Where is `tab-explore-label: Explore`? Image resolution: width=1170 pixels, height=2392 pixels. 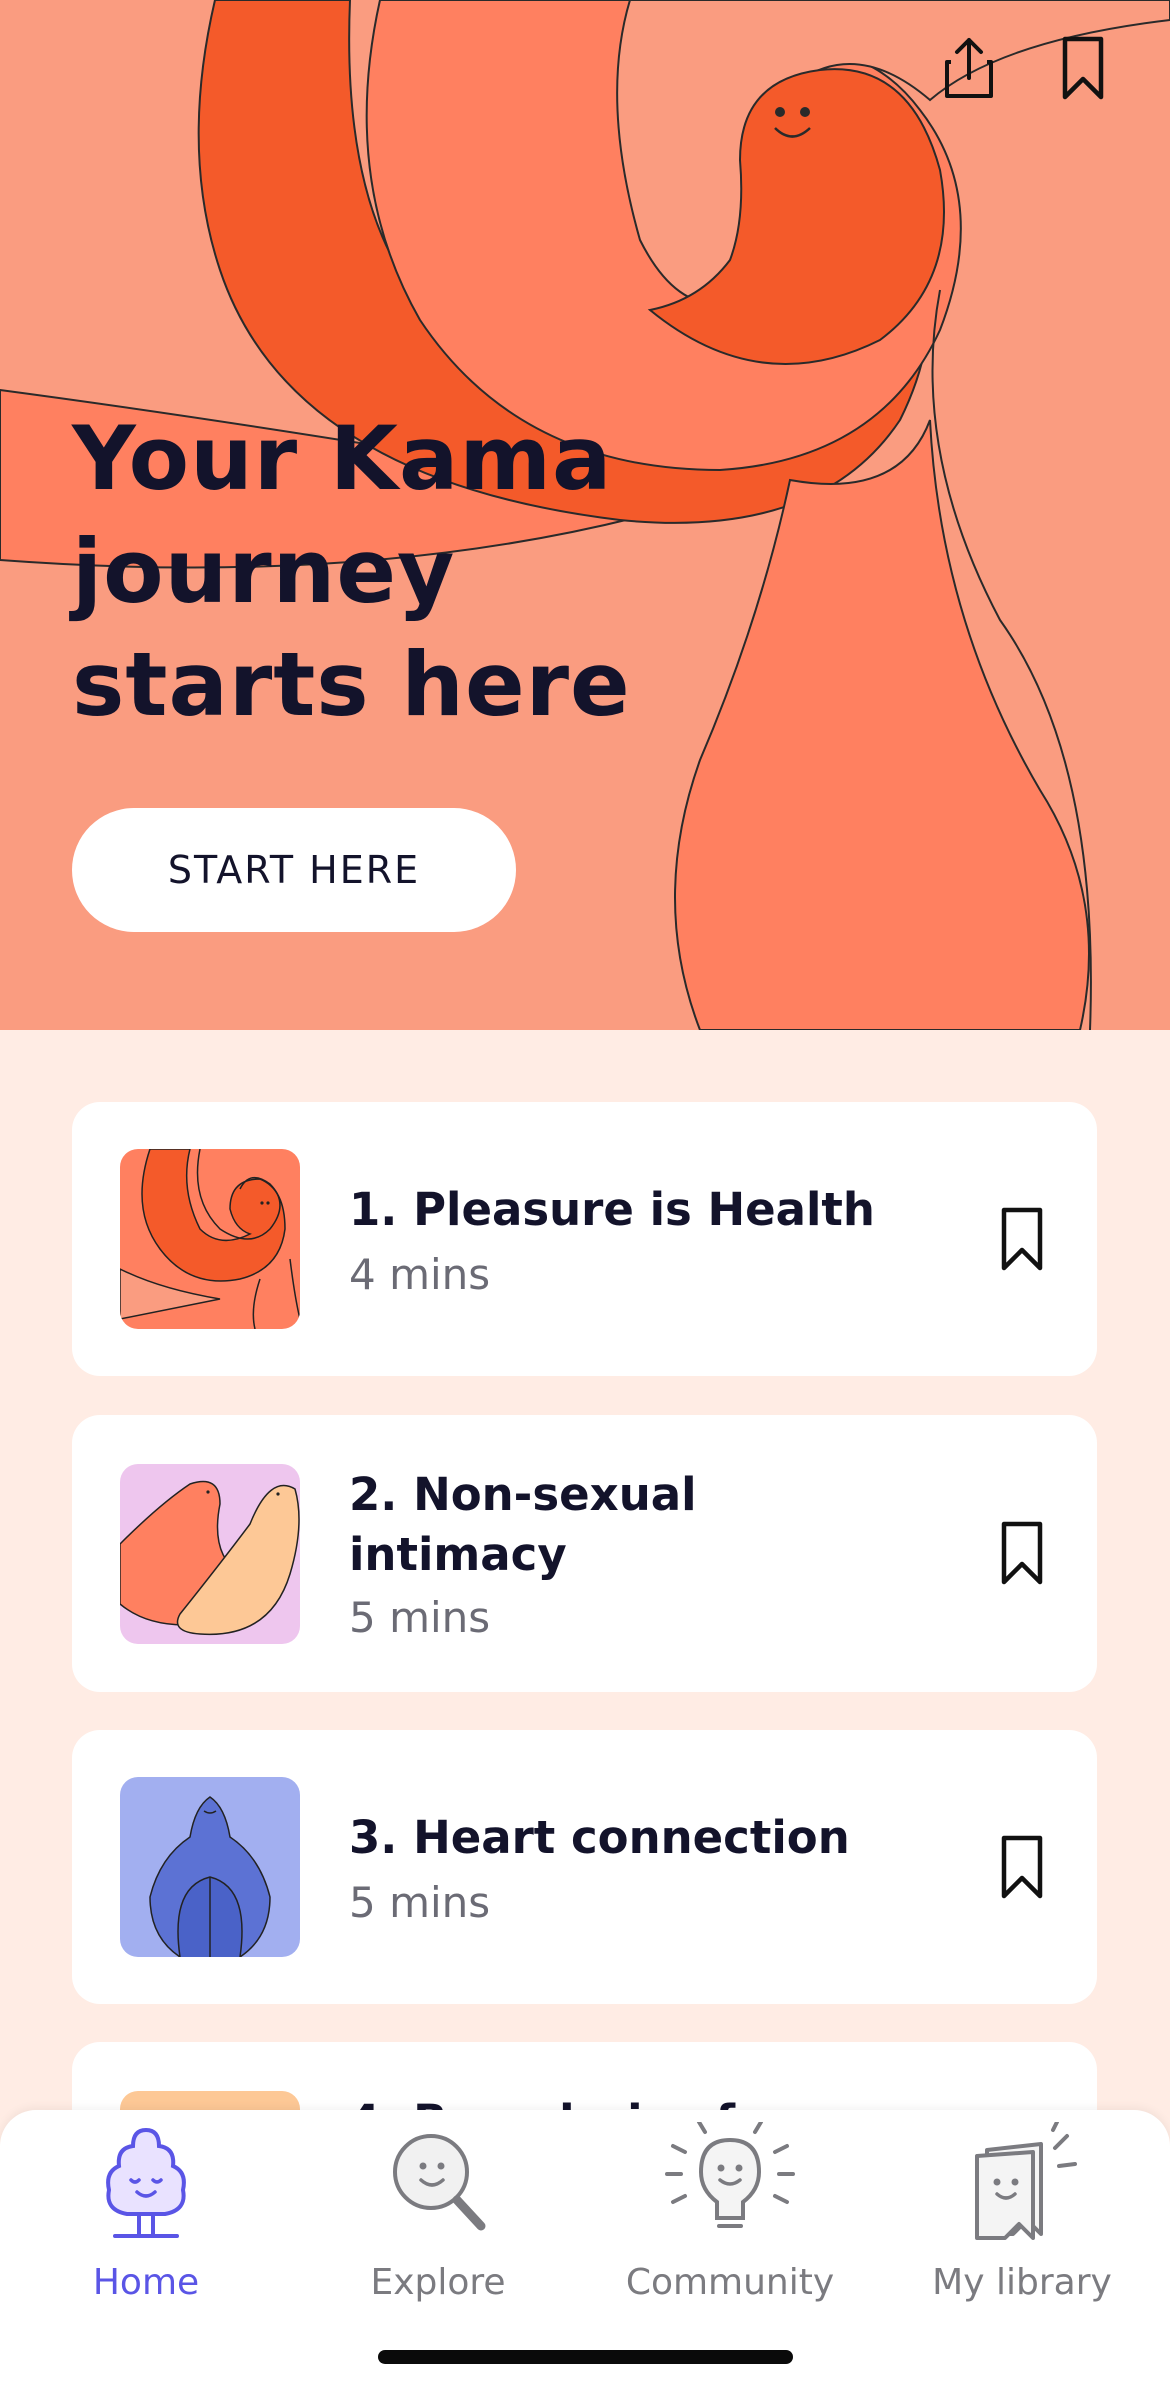 tab-explore-label: Explore is located at coordinates (438, 2282).